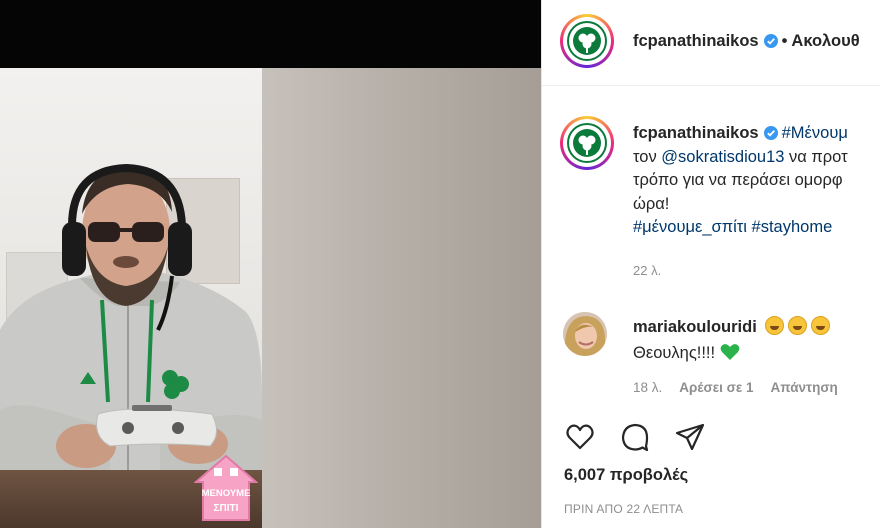 The image size is (880, 528). I want to click on caption-line-2: τον @sokratisdiou13 να προτ, so click(756, 158).